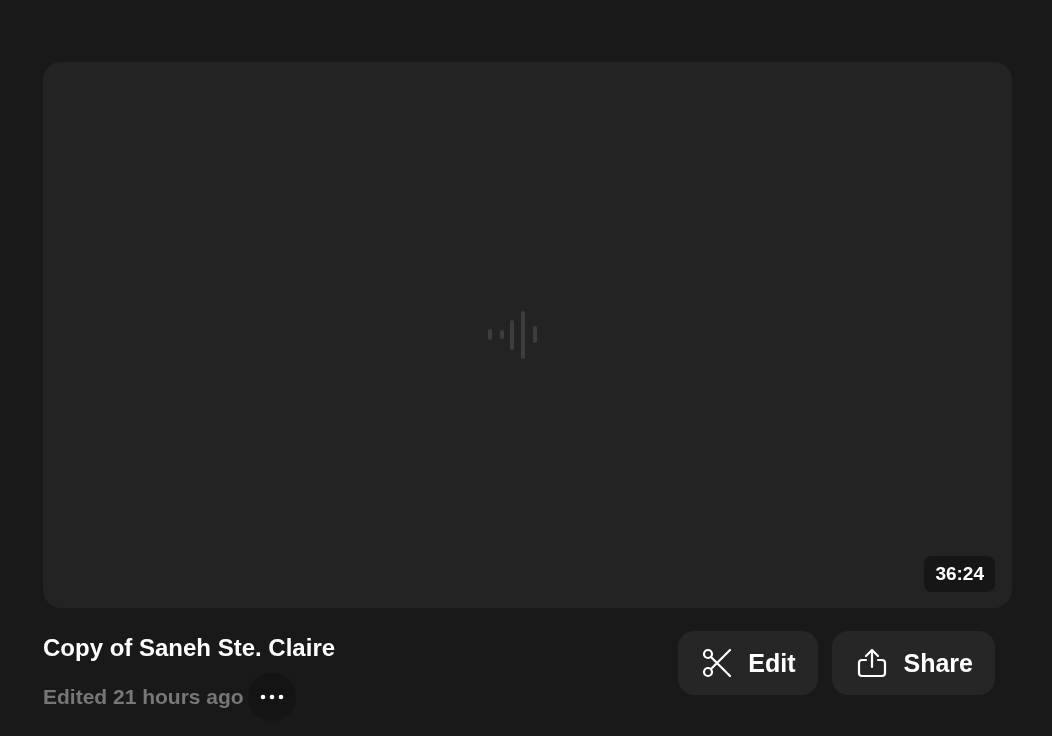 This screenshot has width=1052, height=736. What do you see at coordinates (189, 648) in the screenshot?
I see `video-title: Copy of Saneh Ste. Claire` at bounding box center [189, 648].